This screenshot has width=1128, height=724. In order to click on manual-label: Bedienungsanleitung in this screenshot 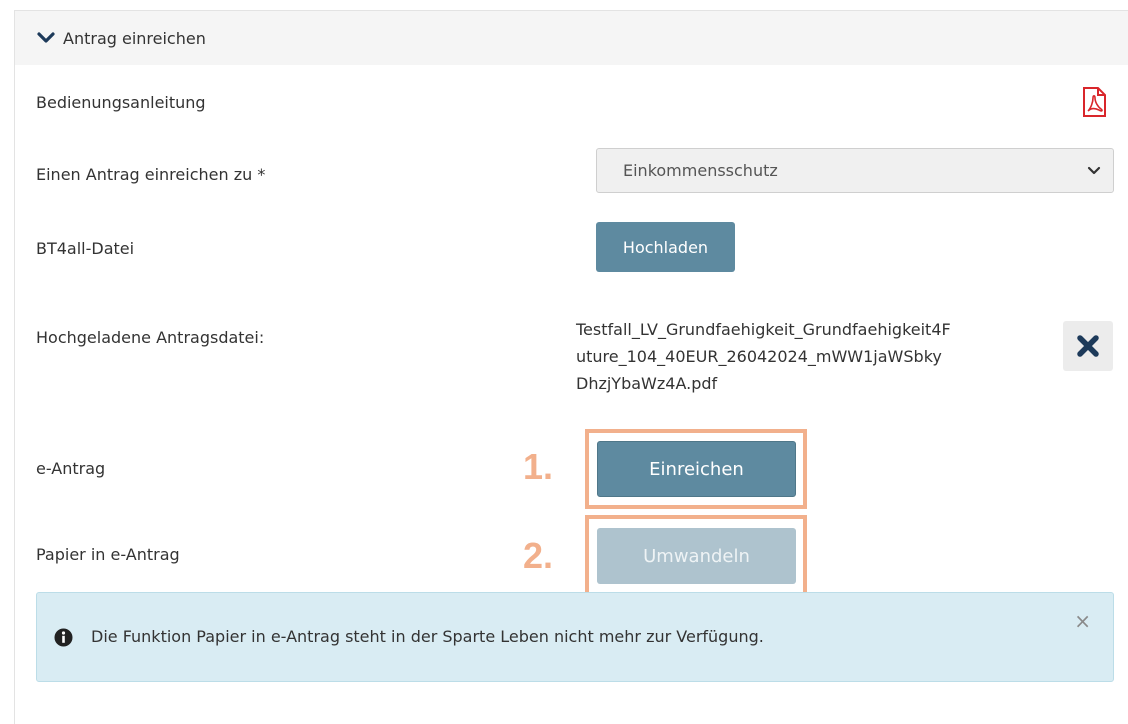, I will do `click(121, 102)`.